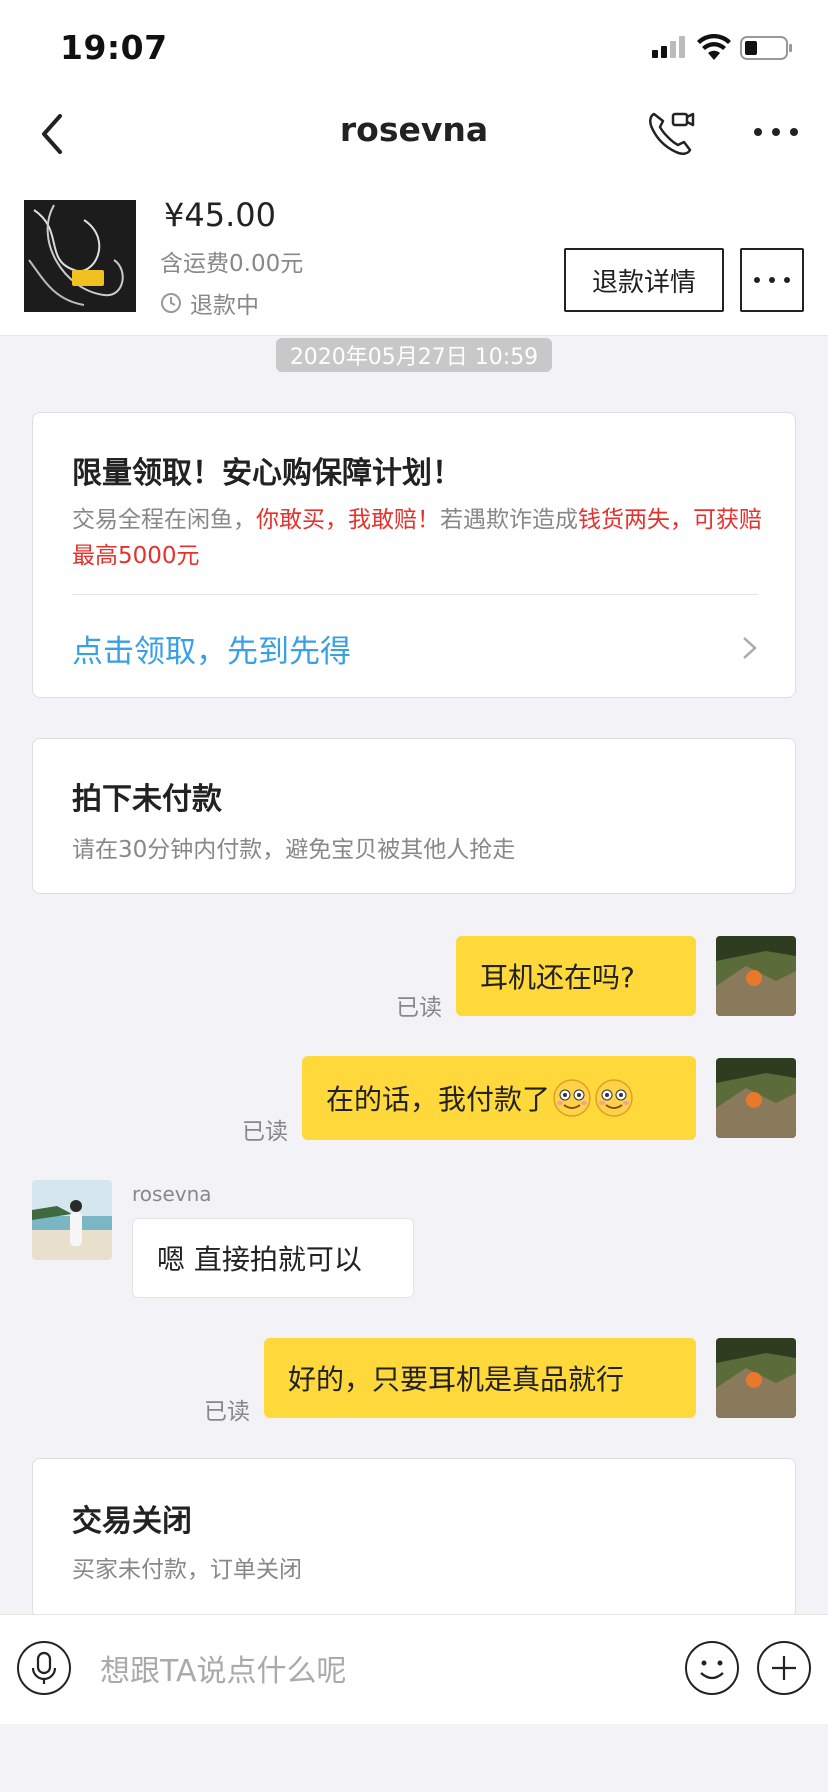 The height and width of the screenshot is (1792, 828). I want to click on emoji-icon, so click(712, 1668).